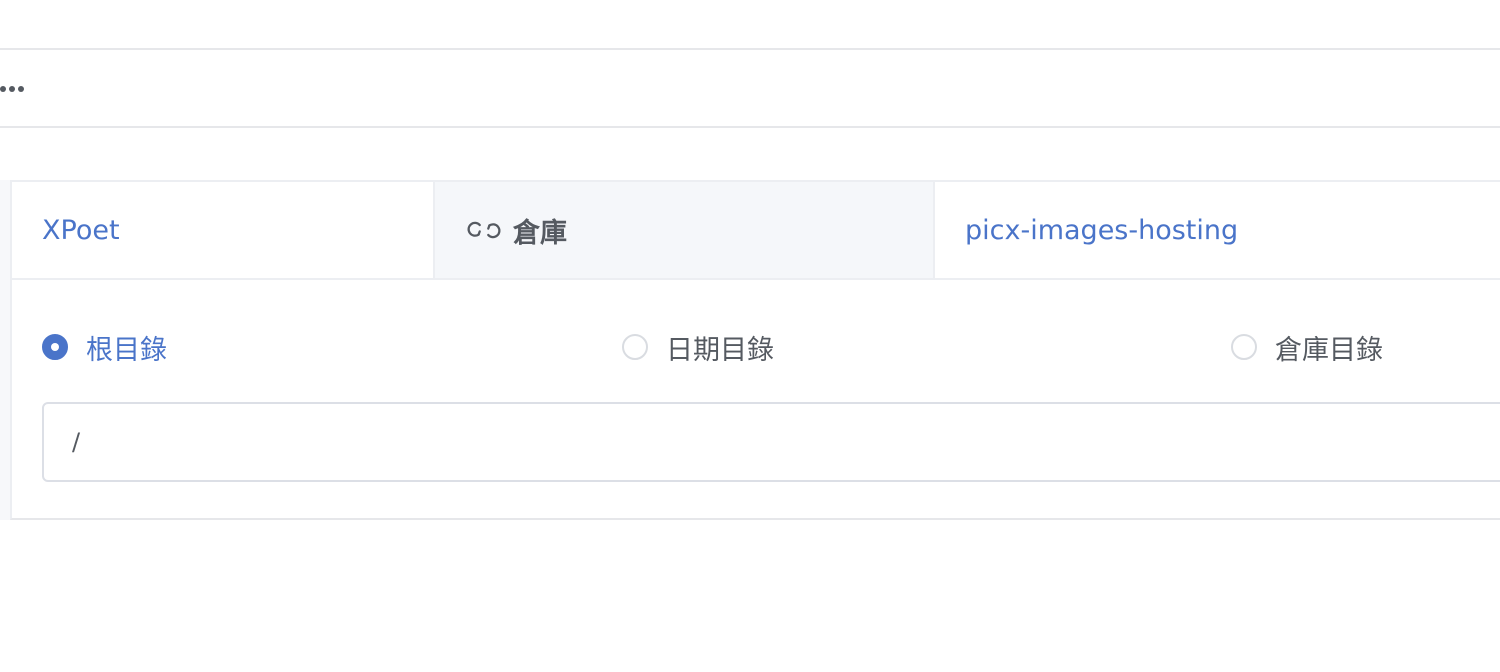 The image size is (1500, 672). What do you see at coordinates (540, 233) in the screenshot?
I see `repo-label-text: 倉庫` at bounding box center [540, 233].